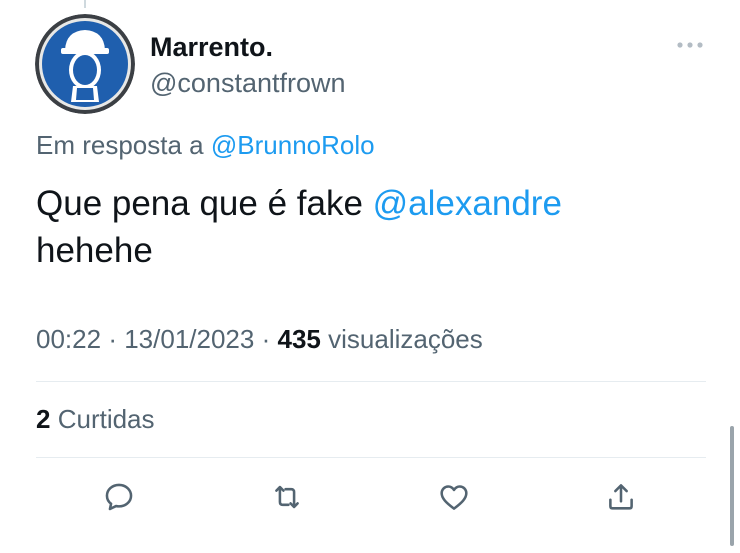 The image size is (740, 553). I want to click on likes-summary: 2 Curtidas, so click(95, 419).